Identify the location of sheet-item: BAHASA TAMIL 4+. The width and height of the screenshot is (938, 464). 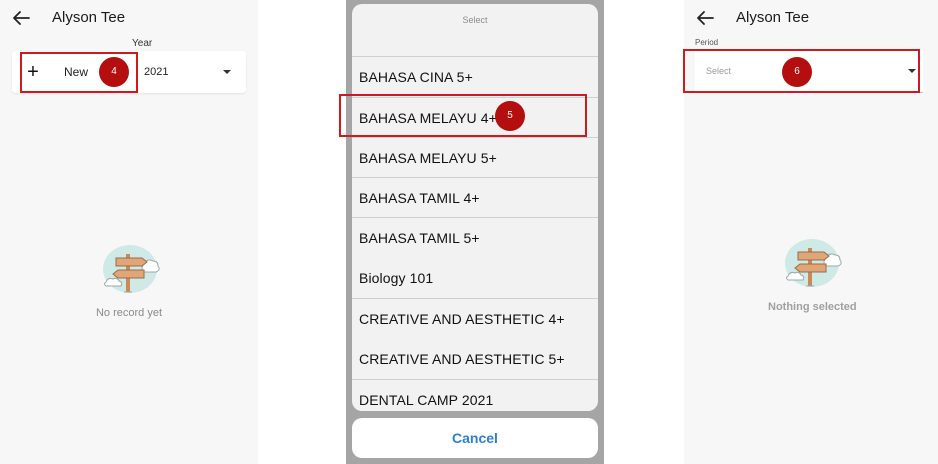
(475, 198).